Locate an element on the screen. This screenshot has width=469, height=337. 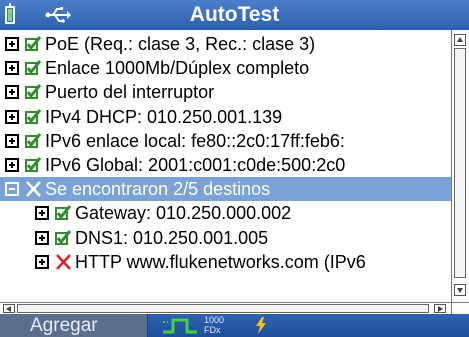
vertical-scrollbar is located at coordinates (460, 166).